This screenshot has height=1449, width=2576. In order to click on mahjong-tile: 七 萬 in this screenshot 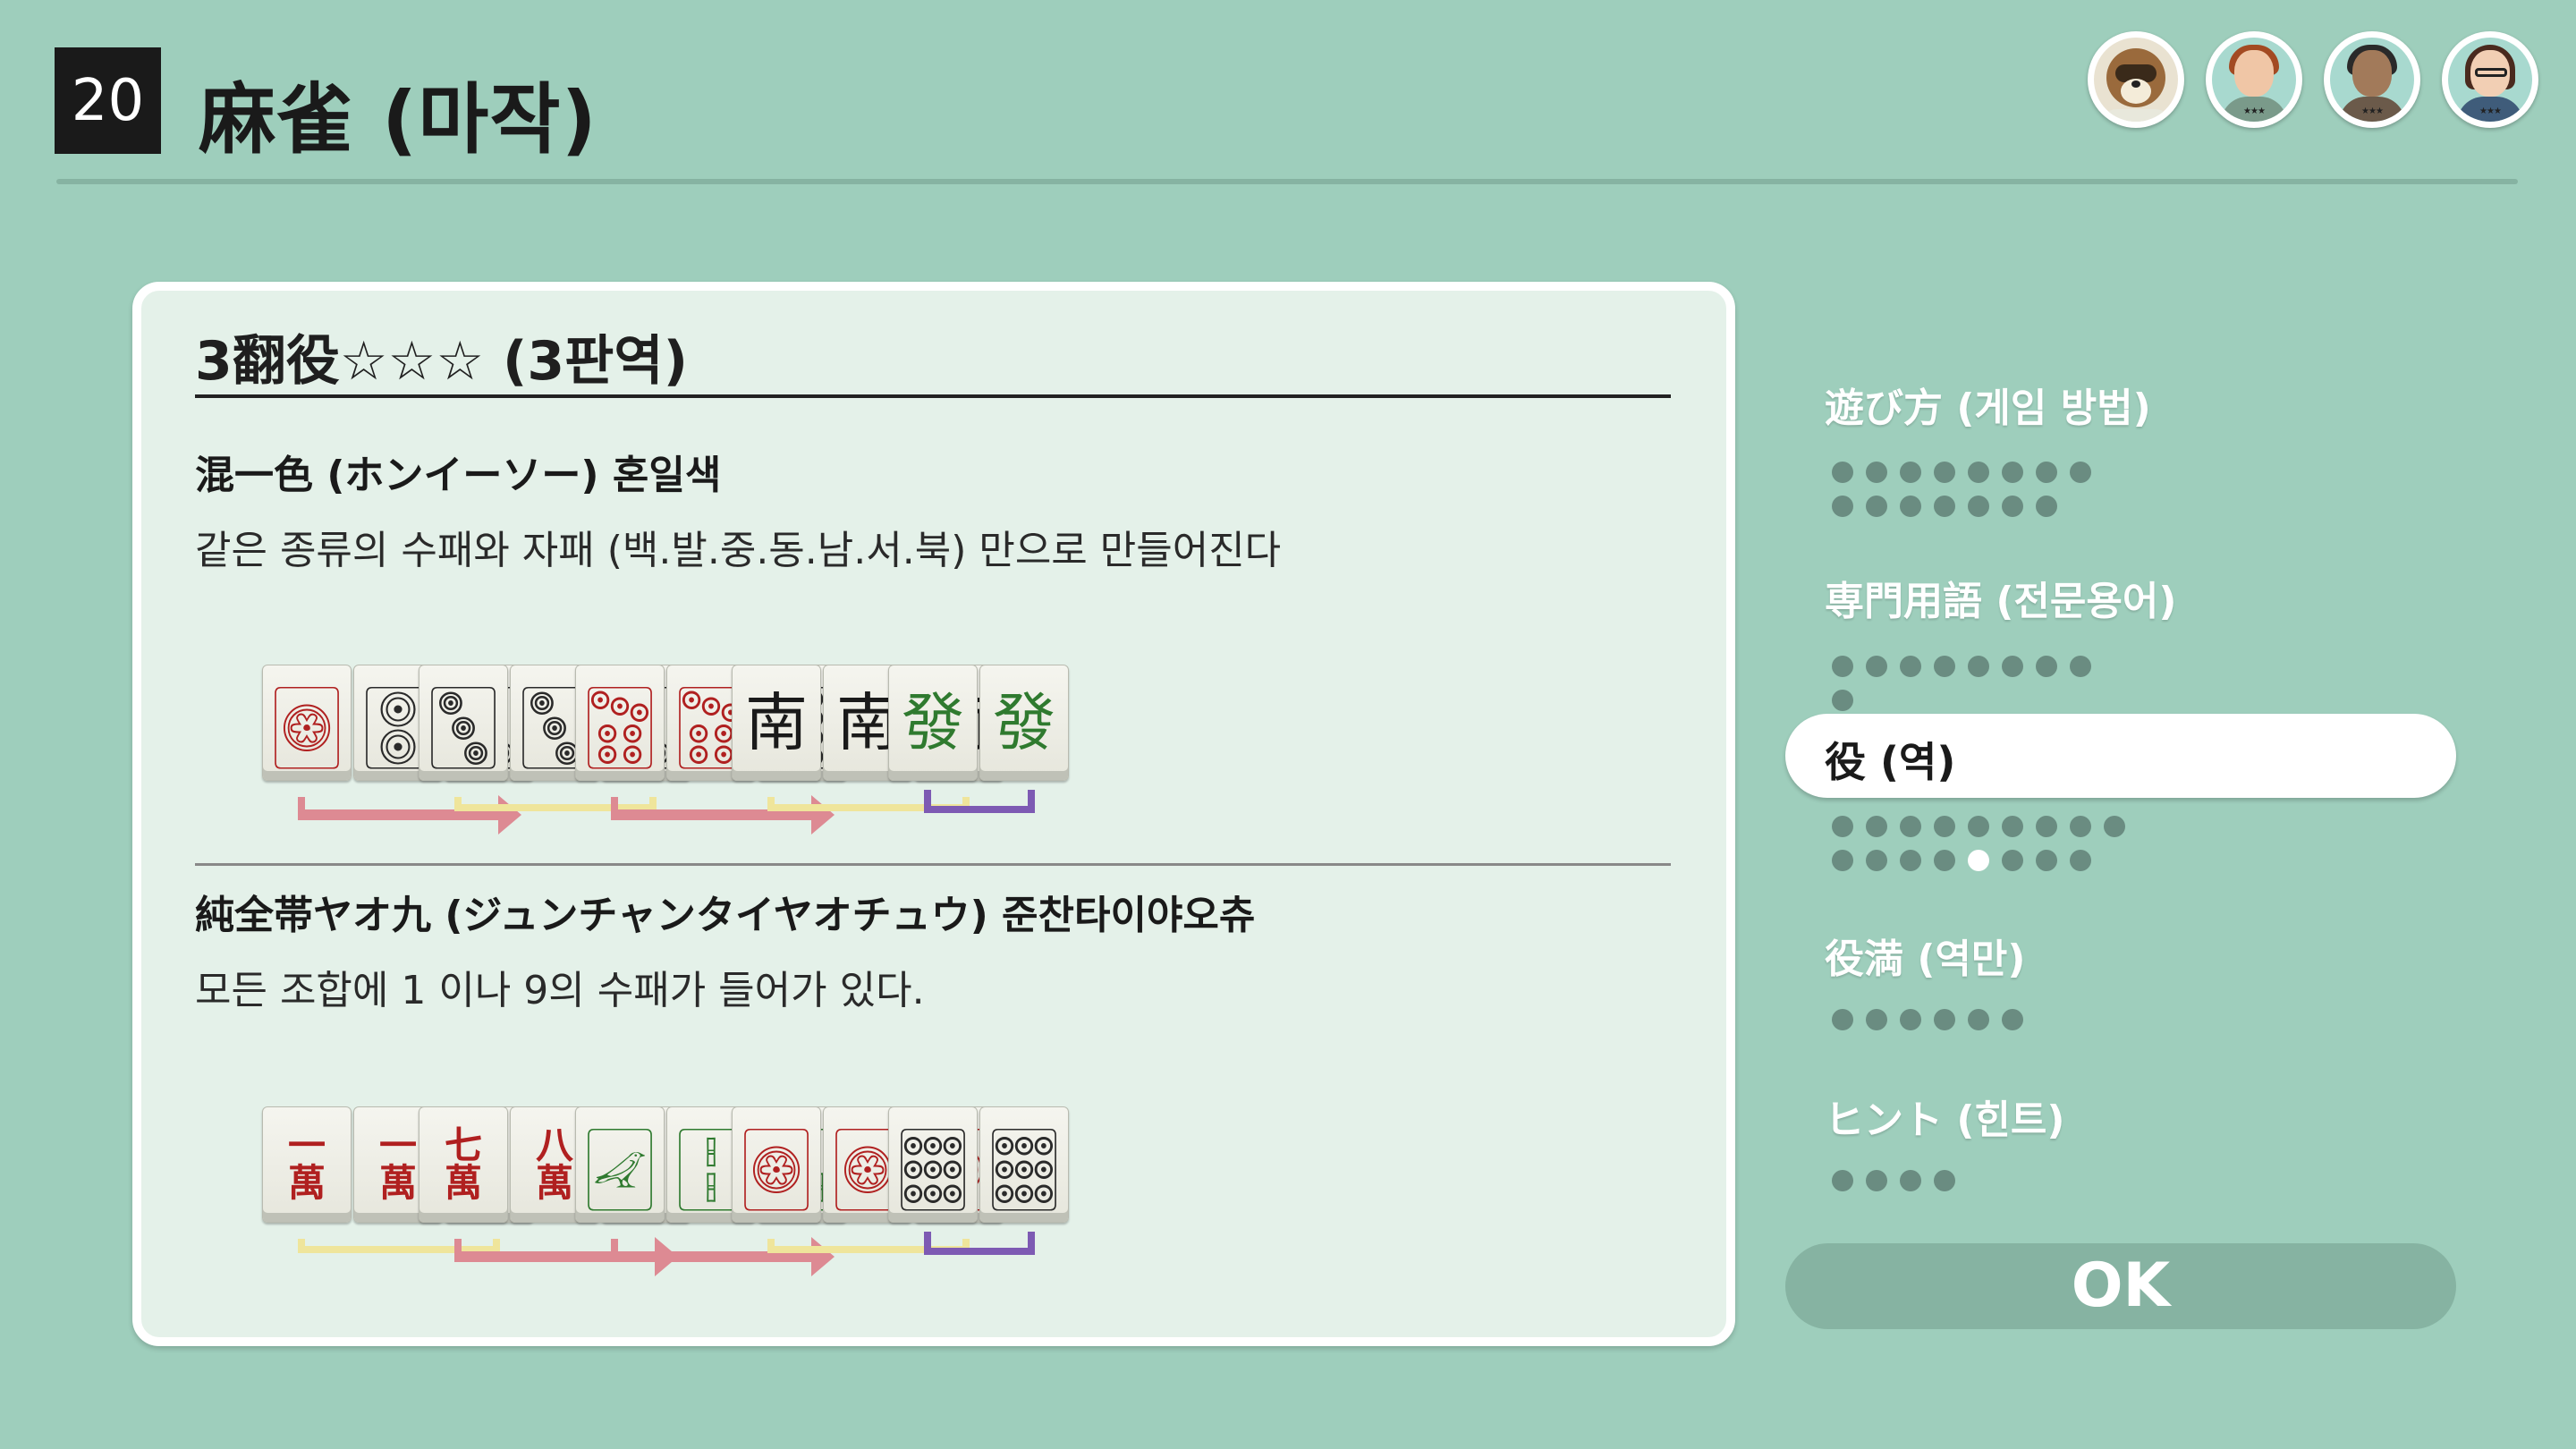, I will do `click(463, 1164)`.